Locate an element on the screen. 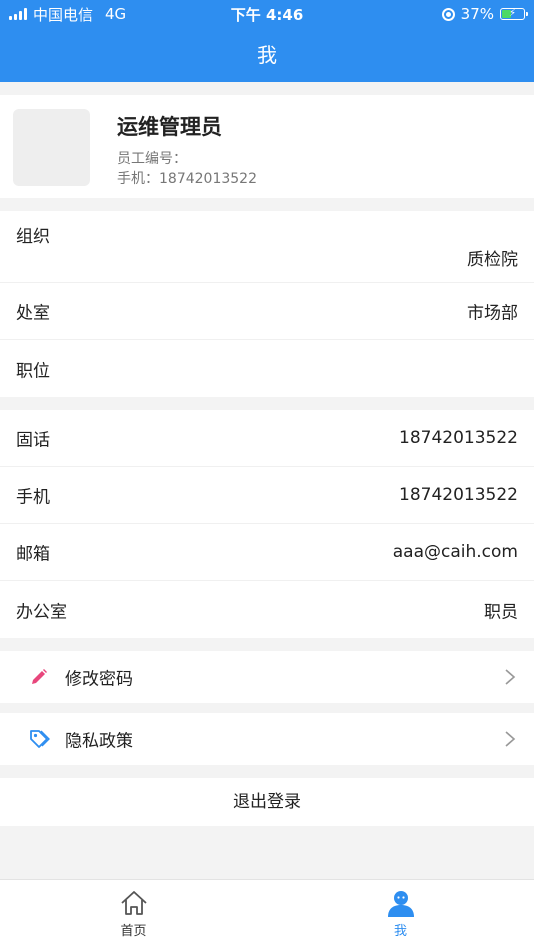 This screenshot has width=534, height=950. employee-id-label: 员工编号： is located at coordinates (152, 159).